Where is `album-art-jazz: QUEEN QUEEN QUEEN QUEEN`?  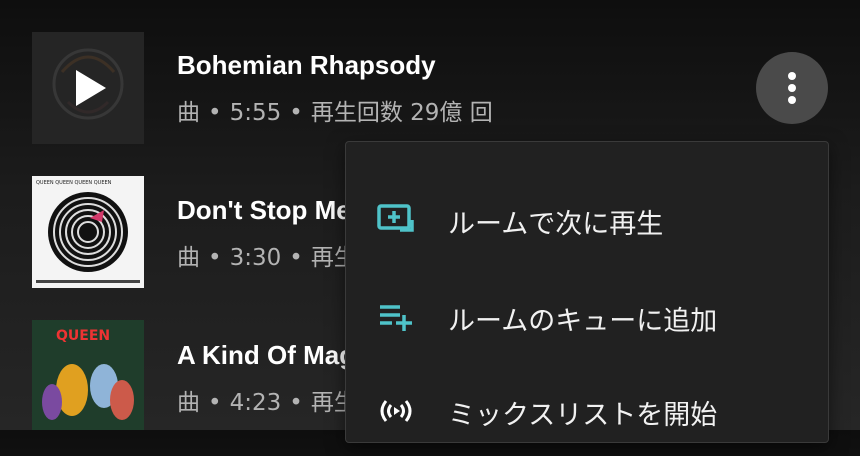
album-art-jazz: QUEEN QUEEN QUEEN QUEEN is located at coordinates (88, 232).